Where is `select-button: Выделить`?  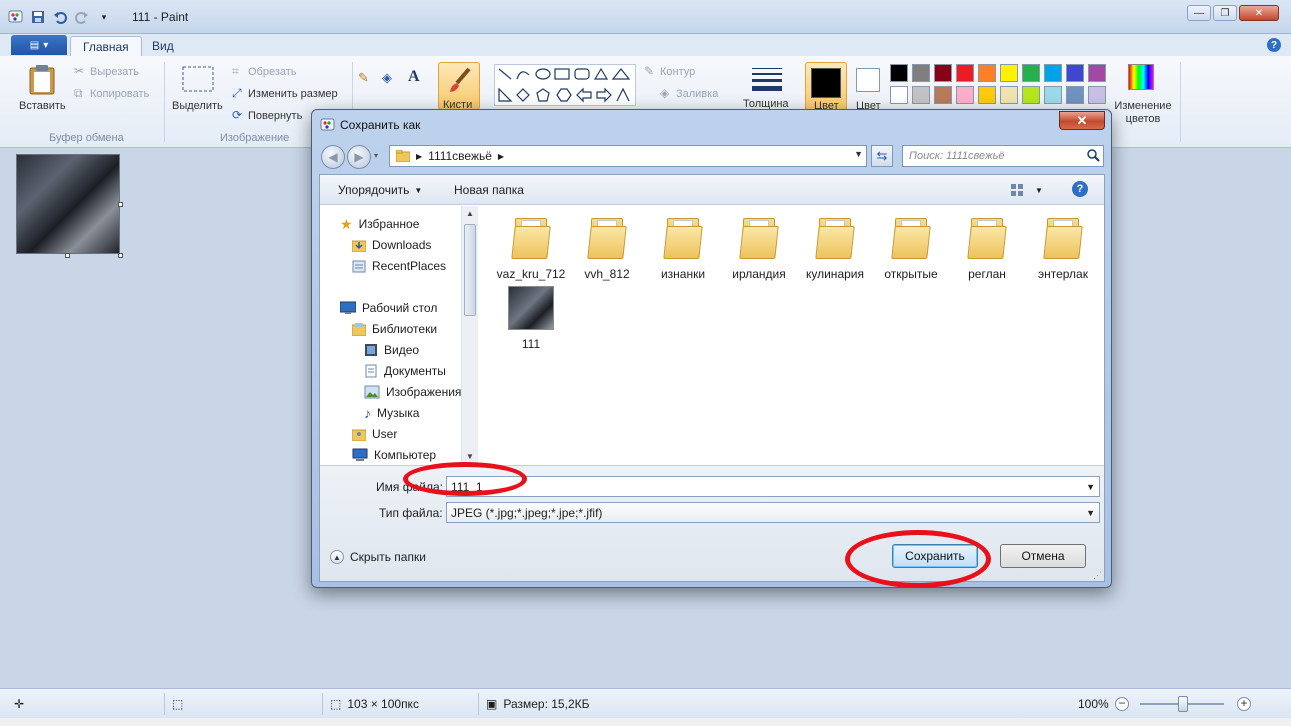
select-button: Выделить is located at coordinates (198, 93).